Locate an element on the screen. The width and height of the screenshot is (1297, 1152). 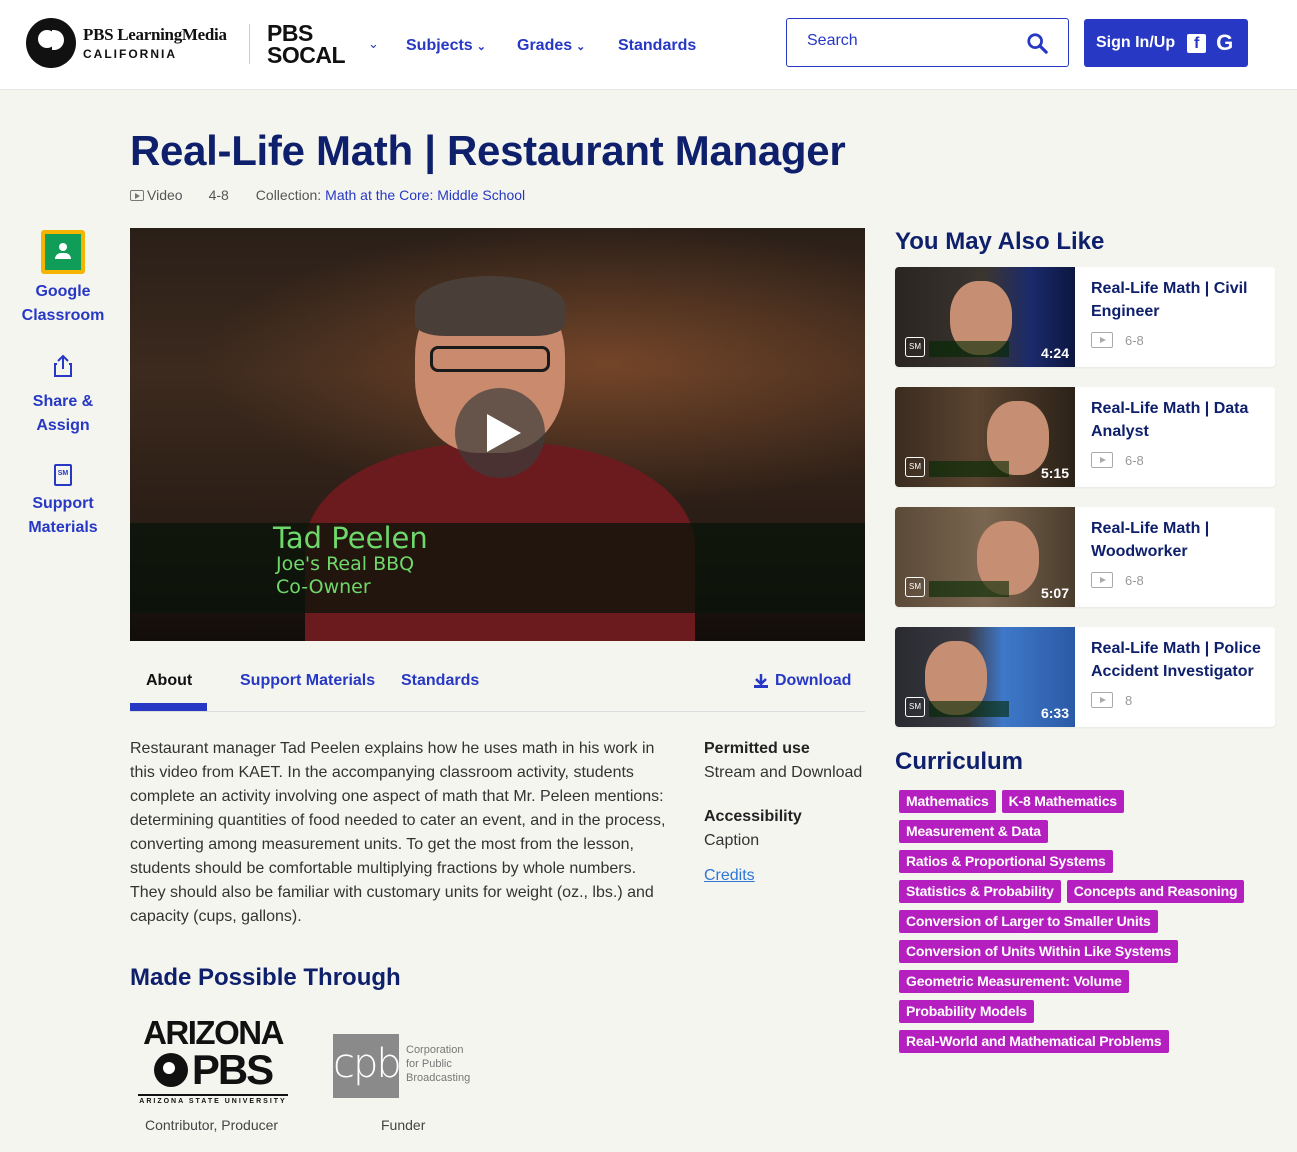
resource-type: Video is located at coordinates (165, 195).